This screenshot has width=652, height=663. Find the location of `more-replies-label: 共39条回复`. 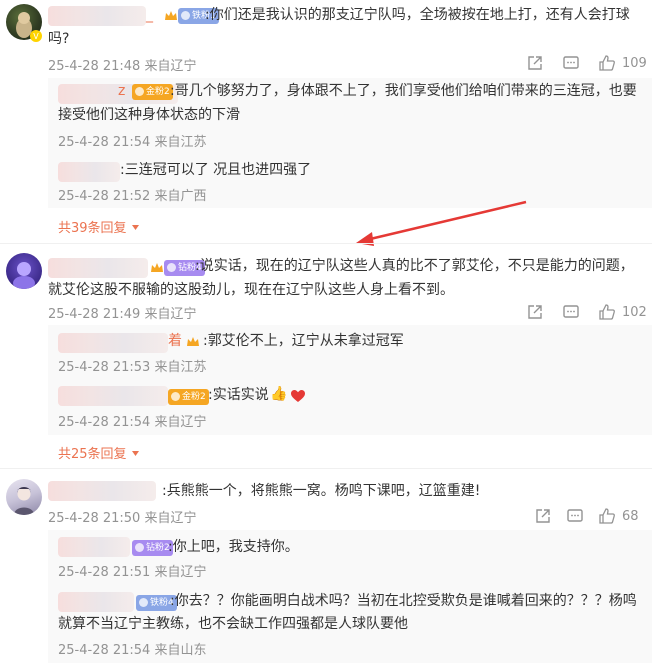

more-replies-label: 共39条回复 is located at coordinates (92, 228).